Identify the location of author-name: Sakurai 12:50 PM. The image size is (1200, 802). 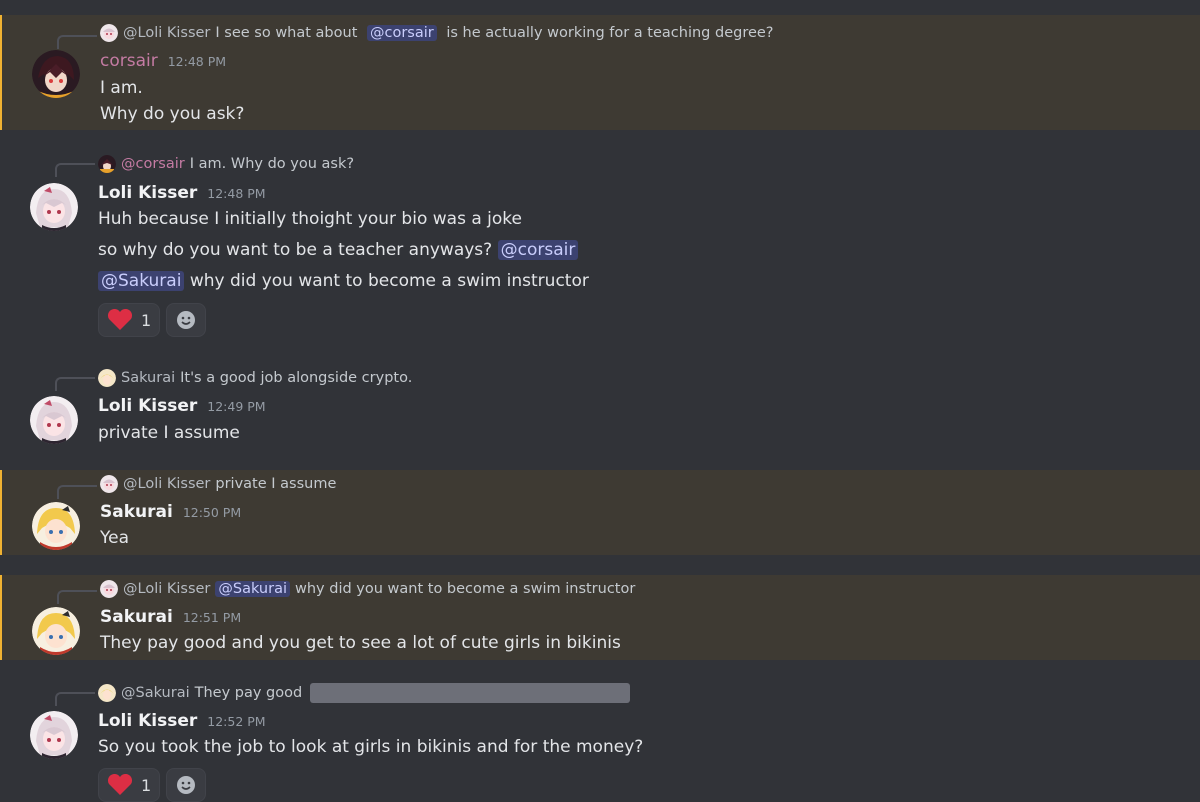
(170, 512).